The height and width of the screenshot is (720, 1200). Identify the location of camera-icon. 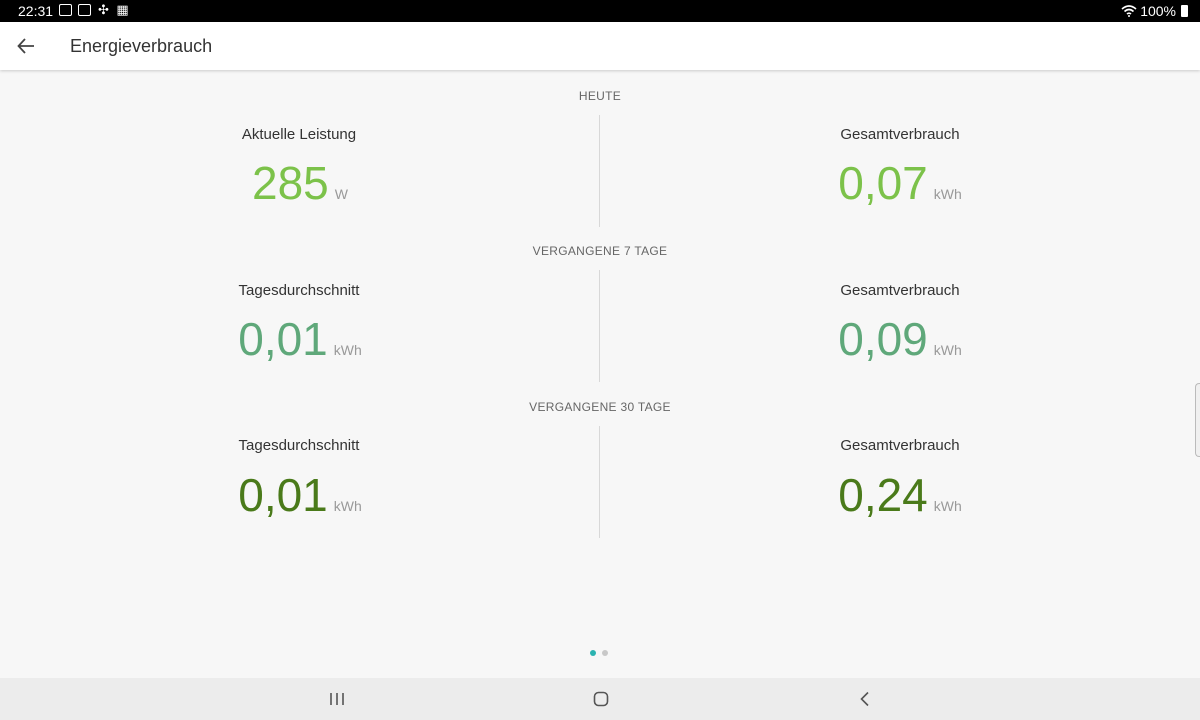
(65, 10).